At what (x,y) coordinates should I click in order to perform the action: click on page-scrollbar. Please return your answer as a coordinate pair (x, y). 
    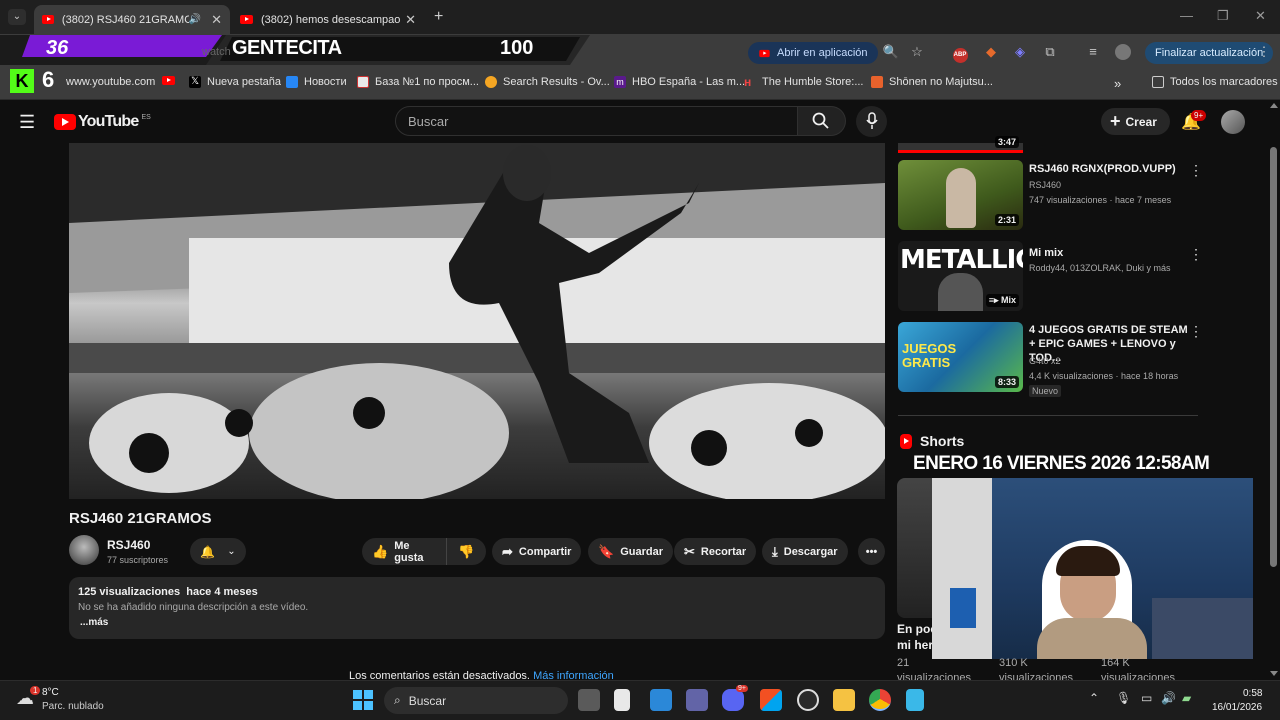
    Looking at the image, I should click on (1274, 390).